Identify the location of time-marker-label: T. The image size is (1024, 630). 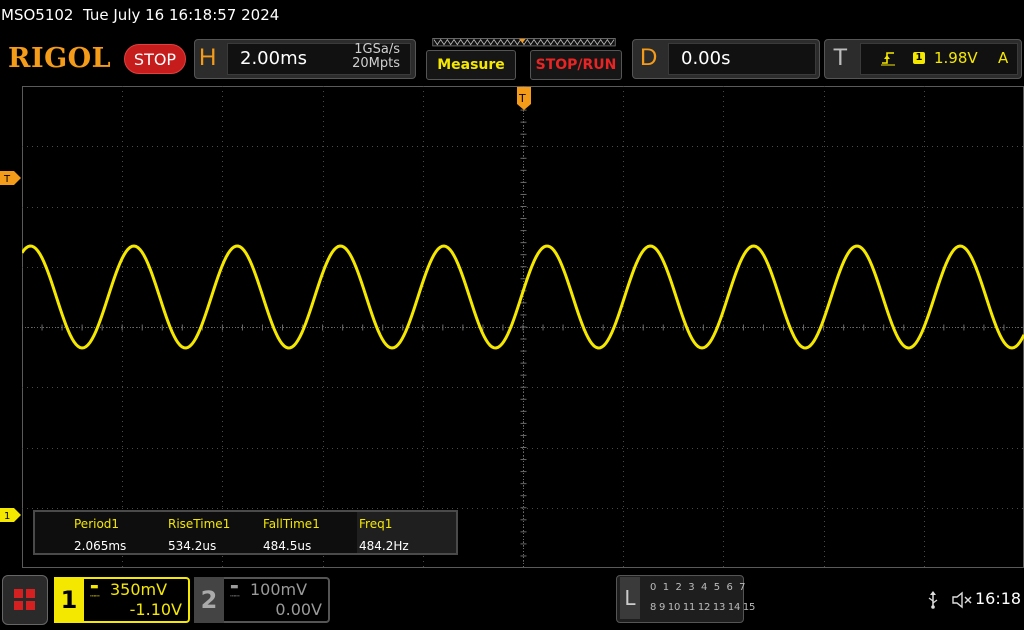
(522, 98).